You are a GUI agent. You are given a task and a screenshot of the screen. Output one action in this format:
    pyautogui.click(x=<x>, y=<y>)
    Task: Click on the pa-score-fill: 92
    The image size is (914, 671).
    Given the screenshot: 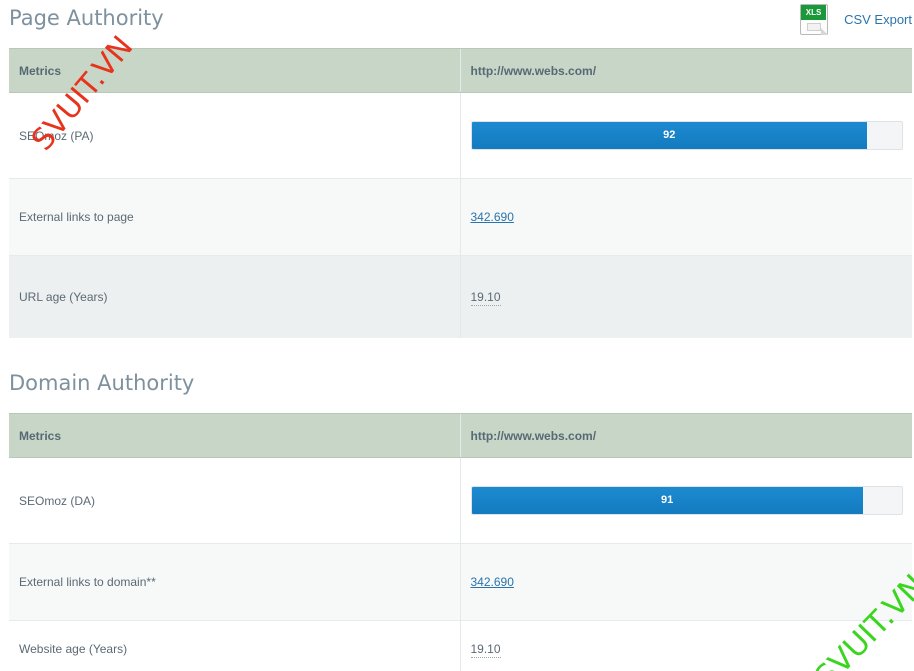 What is the action you would take?
    pyautogui.click(x=669, y=135)
    